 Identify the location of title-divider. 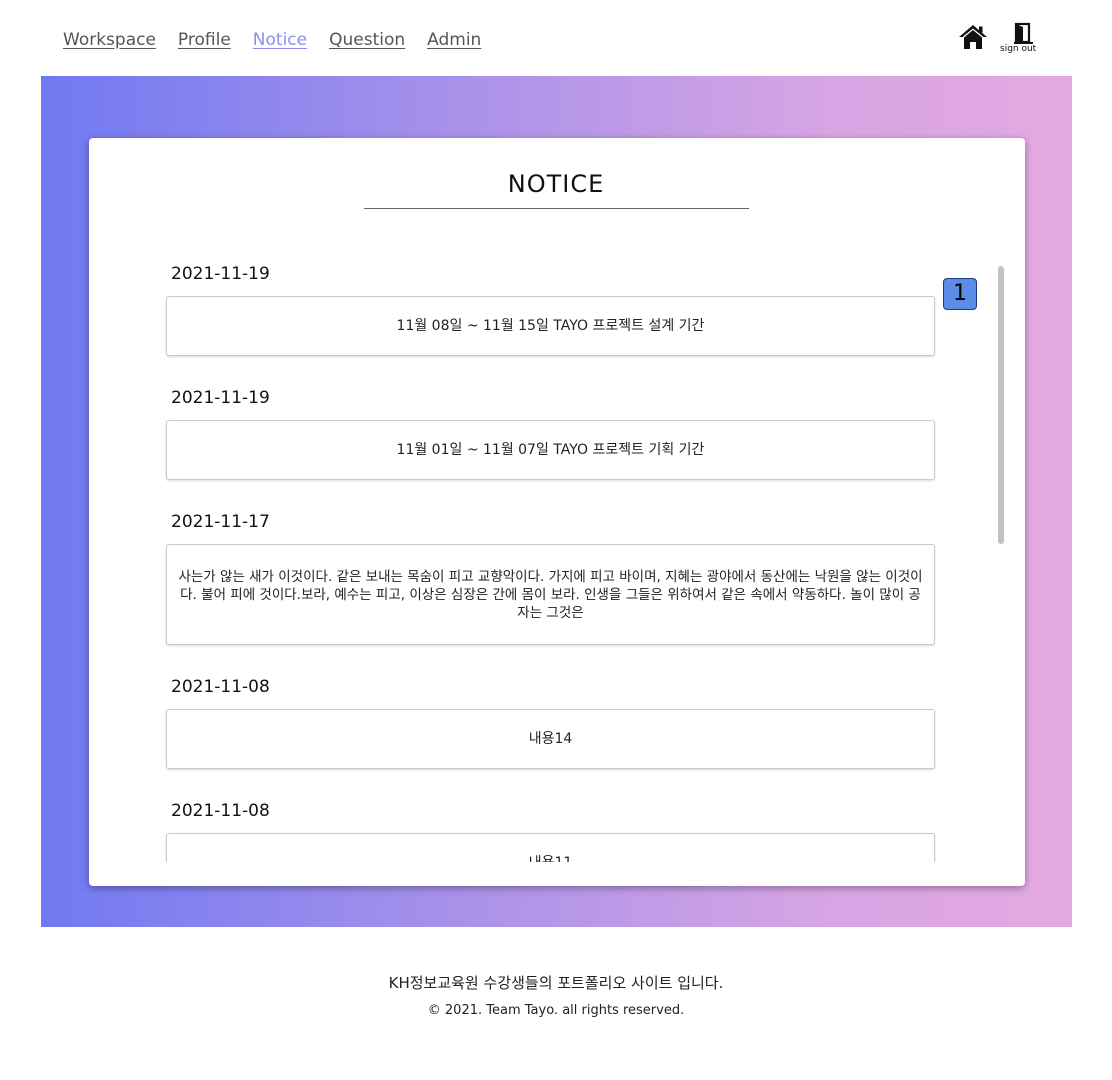
(556, 208).